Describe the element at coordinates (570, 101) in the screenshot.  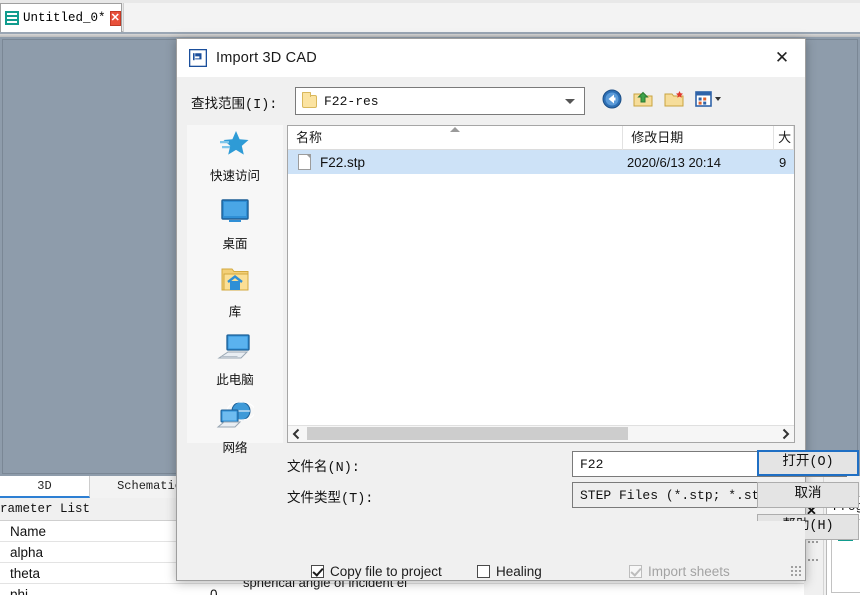
I see `chevron-down-icon` at that location.